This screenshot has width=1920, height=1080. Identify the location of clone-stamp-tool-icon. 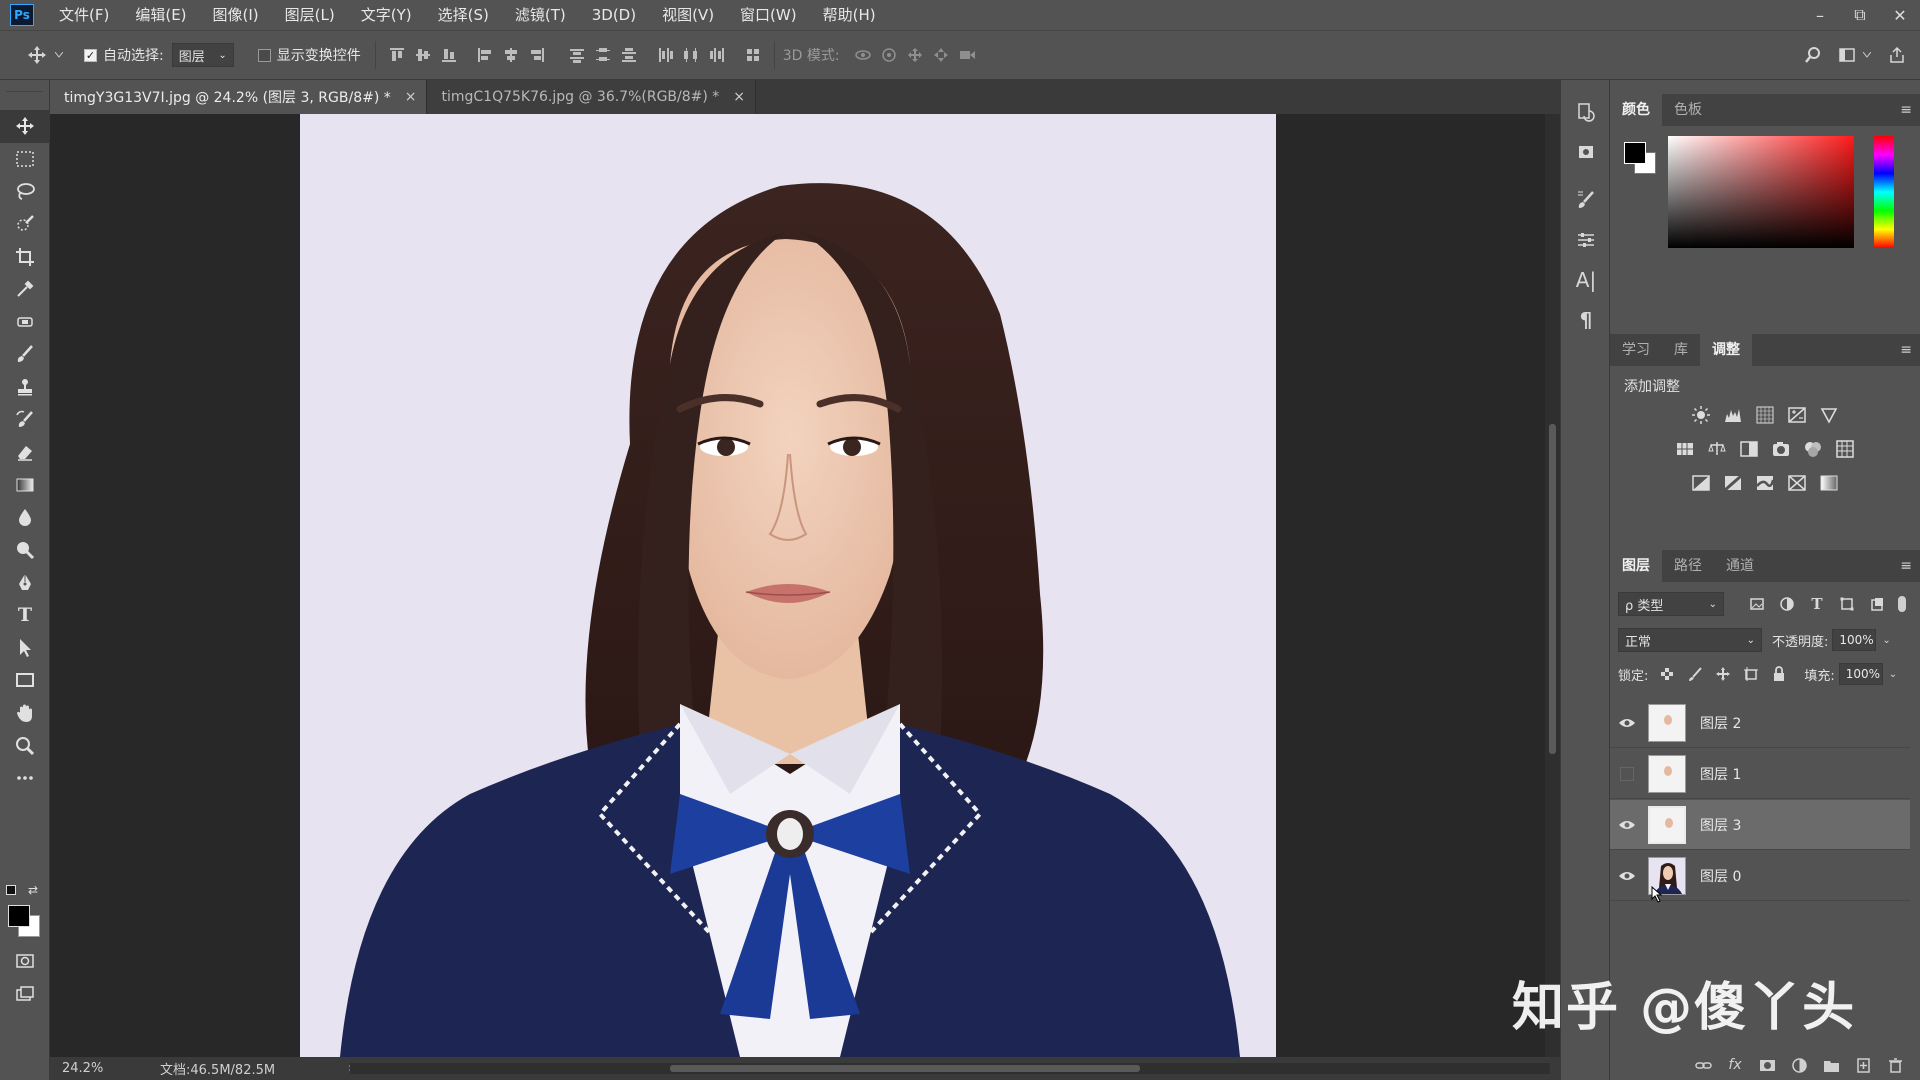
(25, 387).